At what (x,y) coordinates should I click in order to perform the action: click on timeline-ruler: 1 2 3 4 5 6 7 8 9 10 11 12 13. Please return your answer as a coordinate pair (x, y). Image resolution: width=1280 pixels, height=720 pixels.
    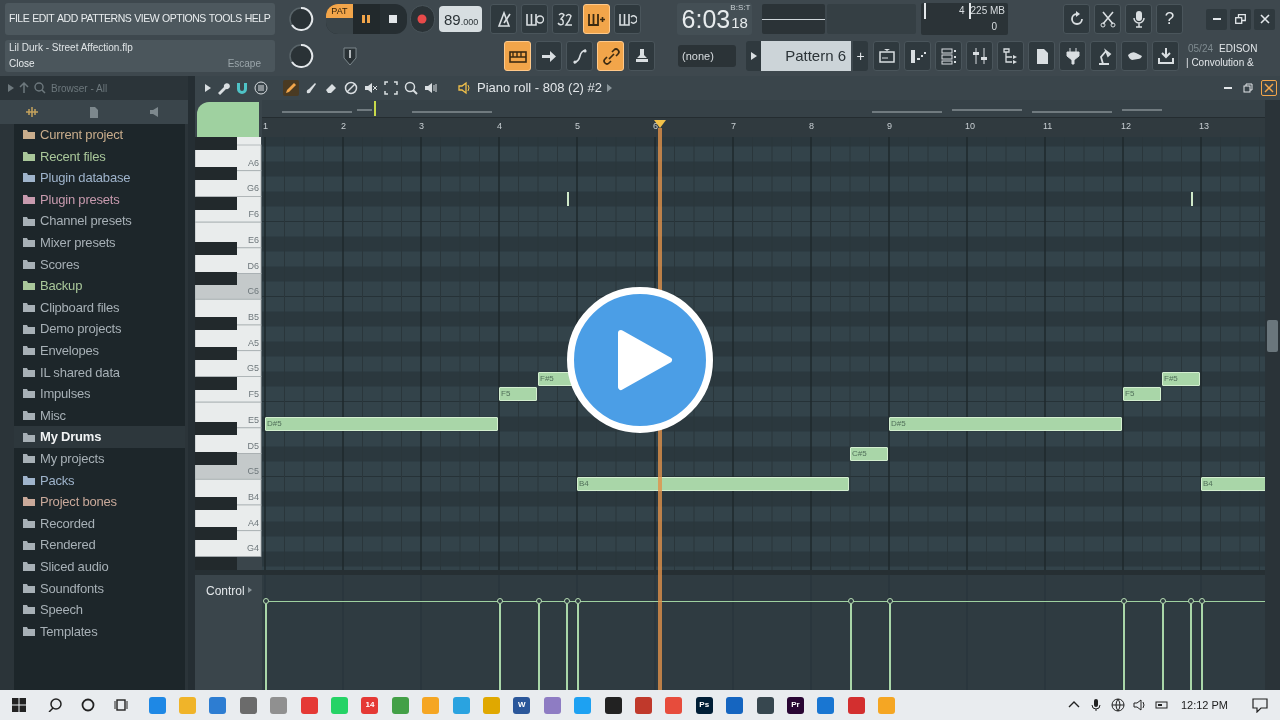
    Looking at the image, I should click on (763, 127).